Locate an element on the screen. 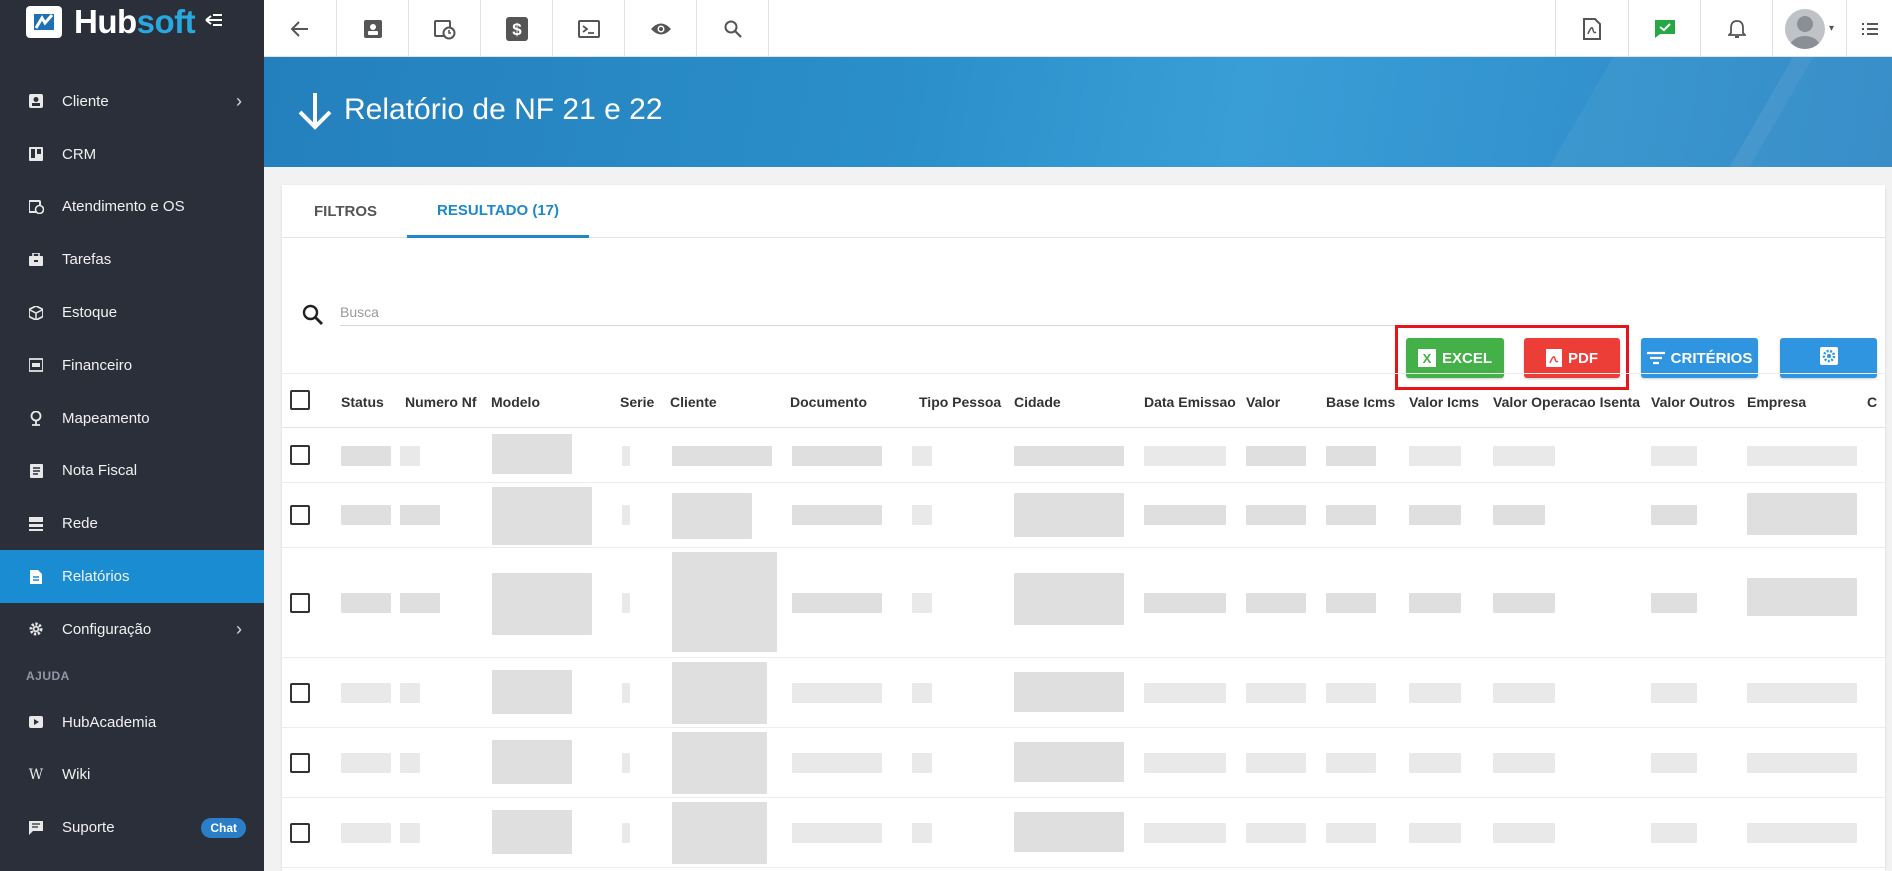 The image size is (1892, 871). column-header: C is located at coordinates (1872, 401).